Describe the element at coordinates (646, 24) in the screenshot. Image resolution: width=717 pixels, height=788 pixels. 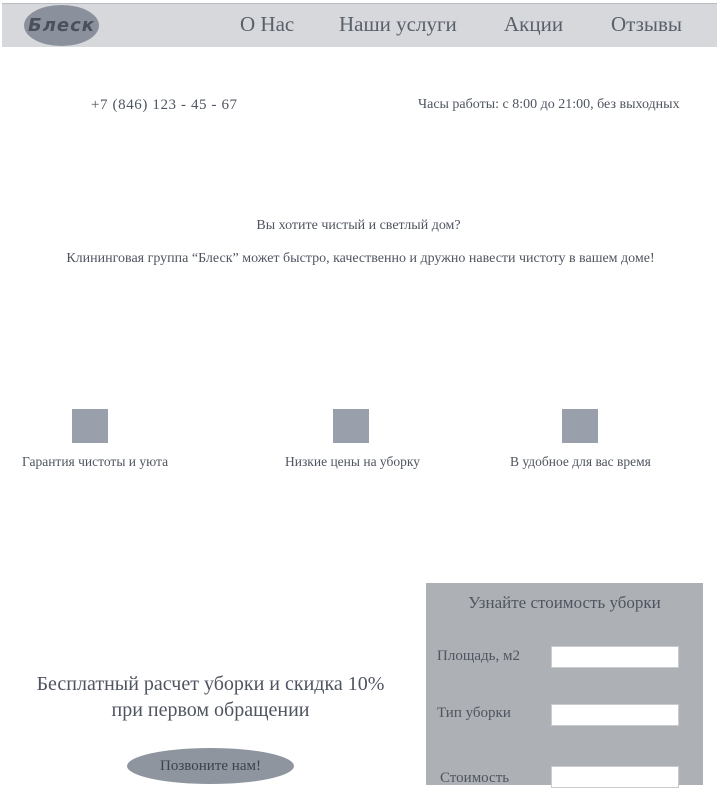
I see `nav-link-reviews: Отзывы` at that location.